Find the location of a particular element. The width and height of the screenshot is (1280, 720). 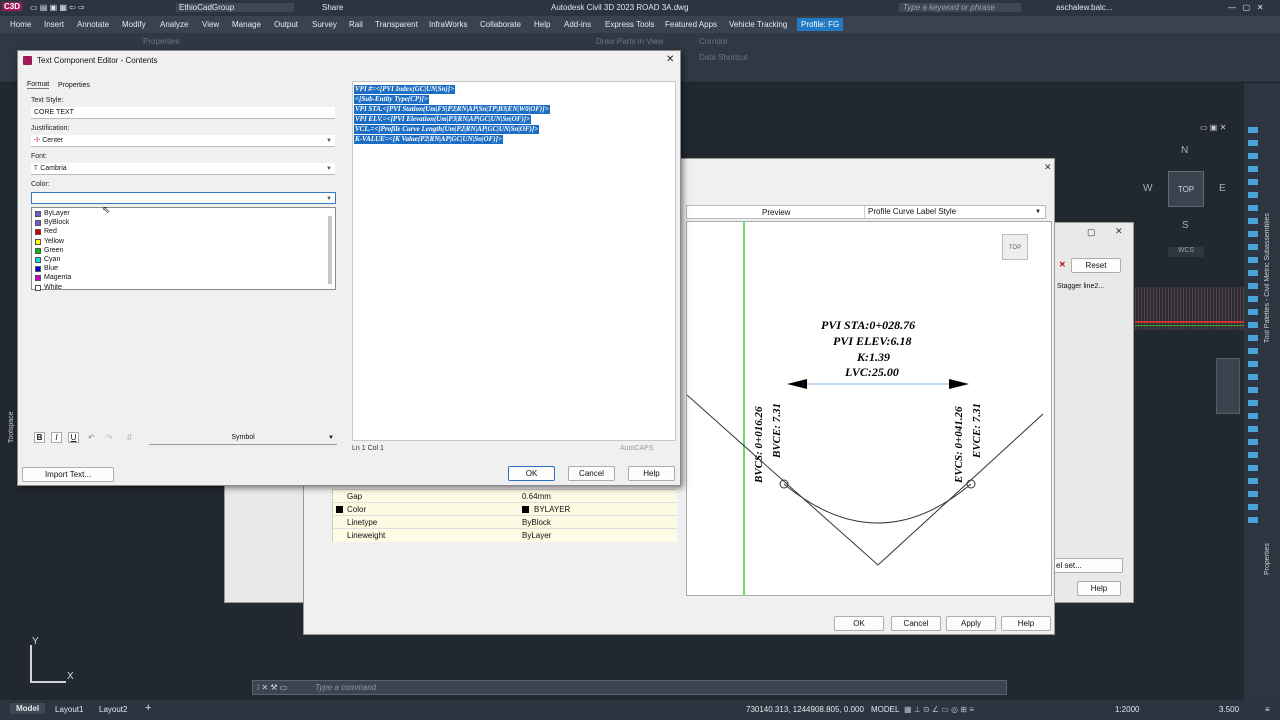

color-option: Green is located at coordinates (179, 251).